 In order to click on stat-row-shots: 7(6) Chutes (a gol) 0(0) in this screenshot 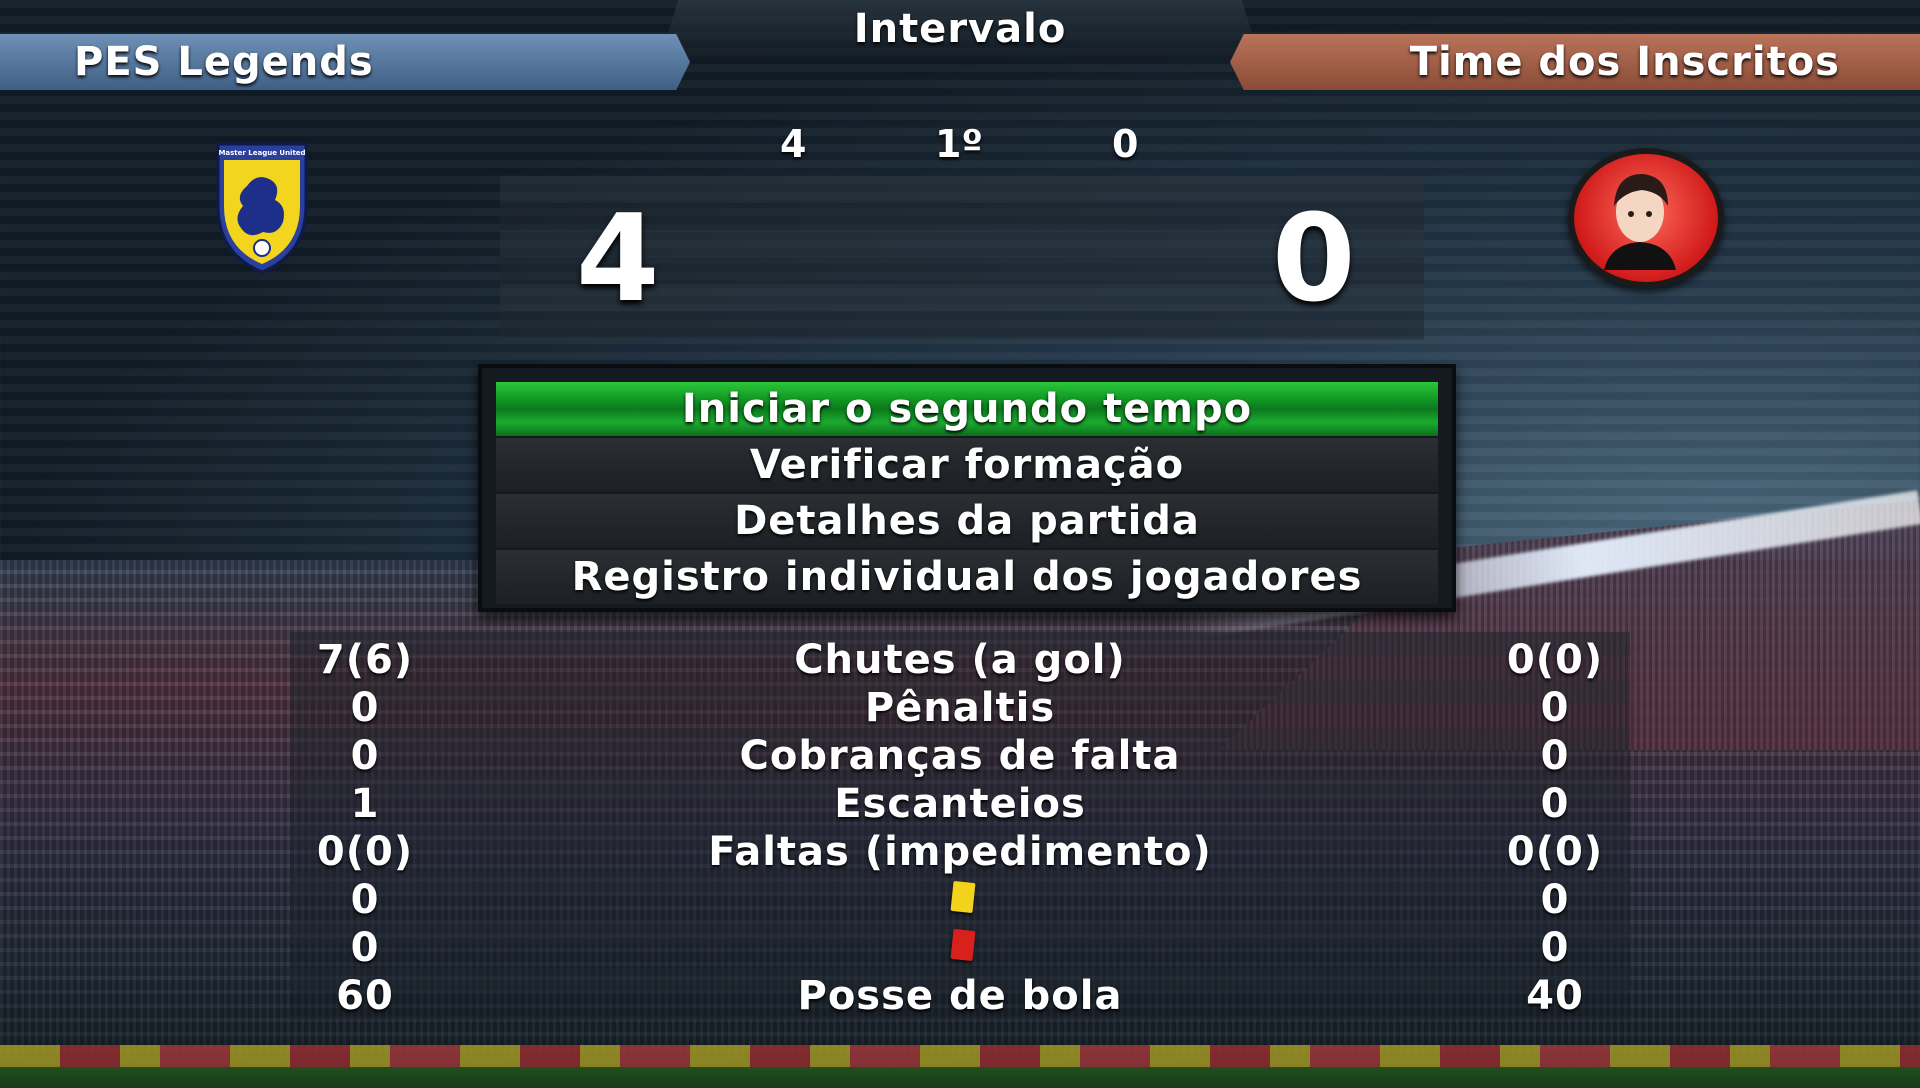, I will do `click(960, 660)`.